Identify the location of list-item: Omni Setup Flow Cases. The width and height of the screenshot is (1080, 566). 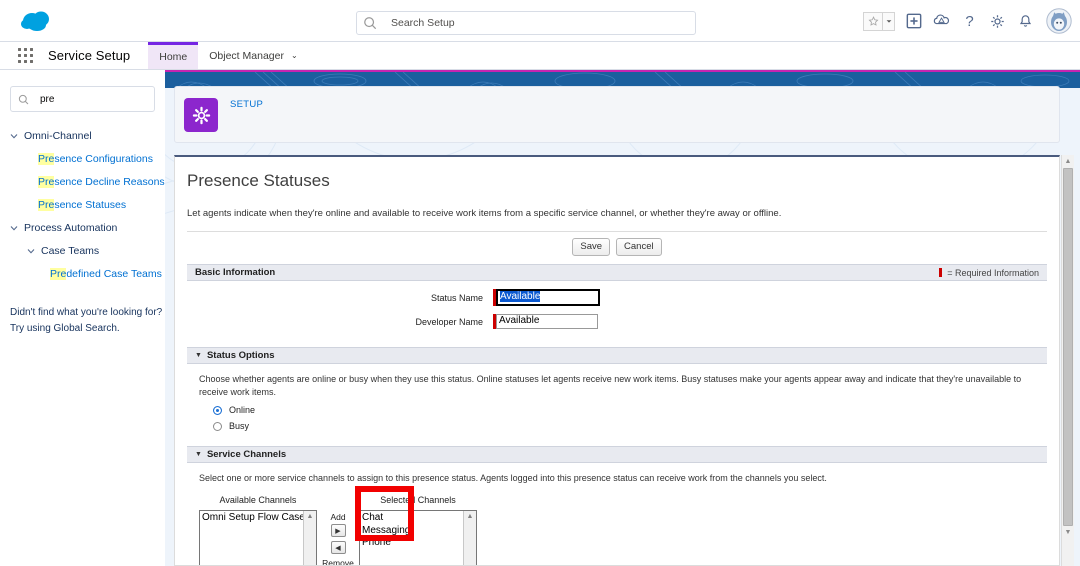
(252, 518).